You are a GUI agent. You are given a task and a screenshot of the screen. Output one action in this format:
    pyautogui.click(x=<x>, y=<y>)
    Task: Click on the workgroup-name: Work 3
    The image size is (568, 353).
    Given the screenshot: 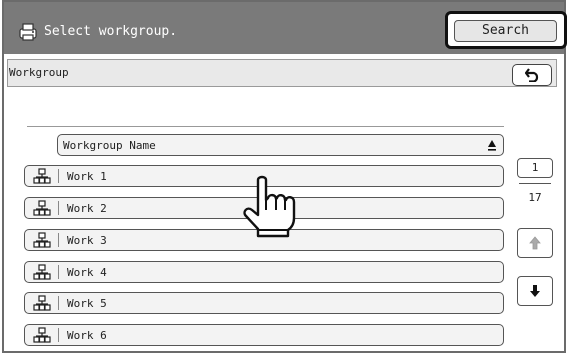 What is the action you would take?
    pyautogui.click(x=87, y=240)
    